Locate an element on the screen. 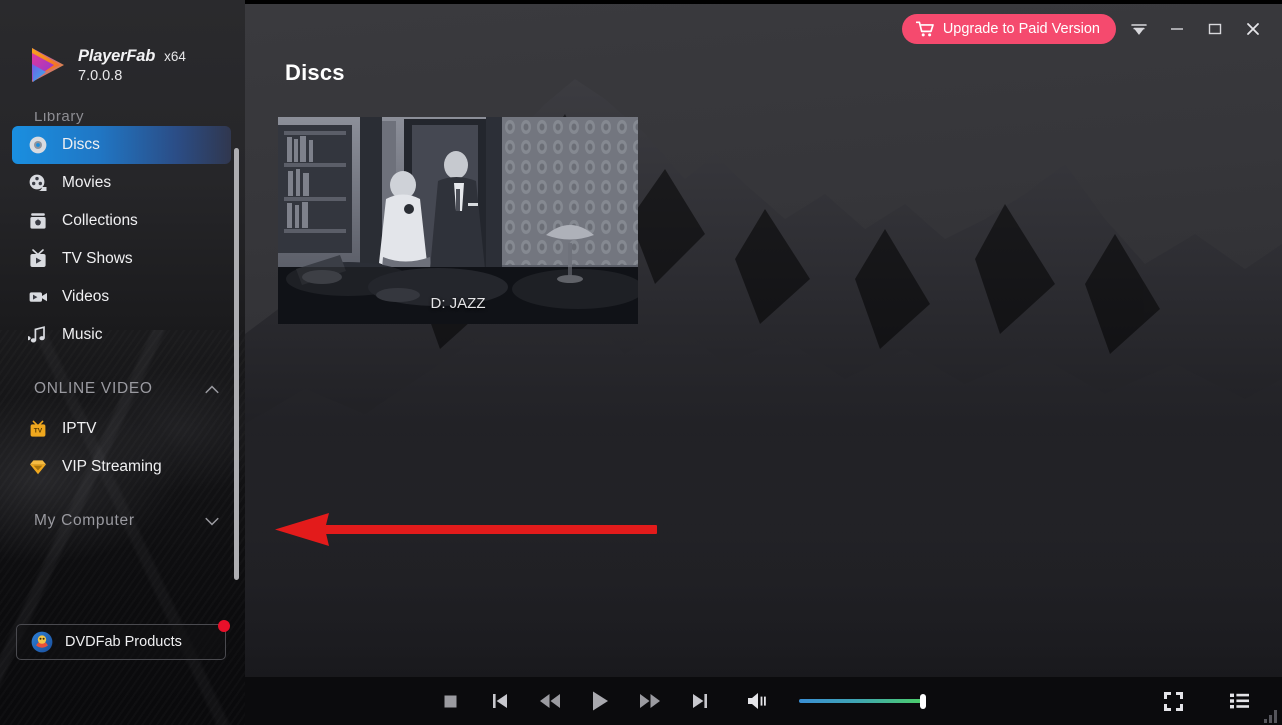 Image resolution: width=1282 pixels, height=725 pixels. fast-forward-icon is located at coordinates (650, 701).